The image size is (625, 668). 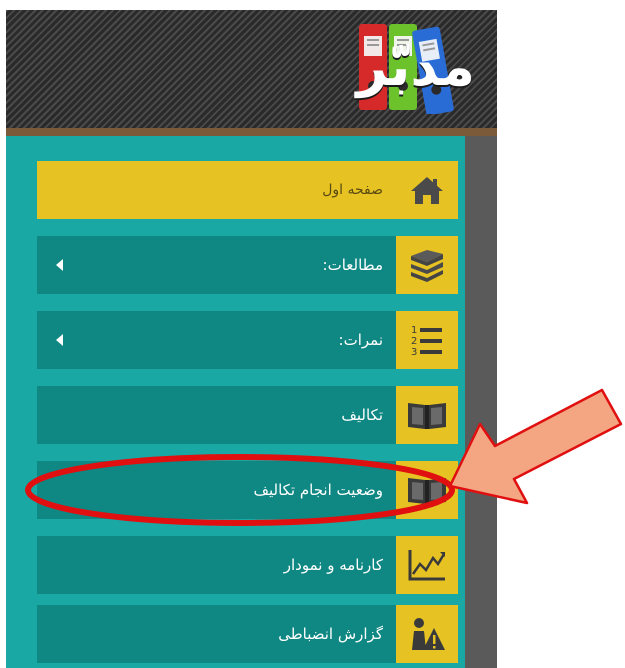 What do you see at coordinates (247, 190) in the screenshot?
I see `menu-item-home: صفحه اول` at bounding box center [247, 190].